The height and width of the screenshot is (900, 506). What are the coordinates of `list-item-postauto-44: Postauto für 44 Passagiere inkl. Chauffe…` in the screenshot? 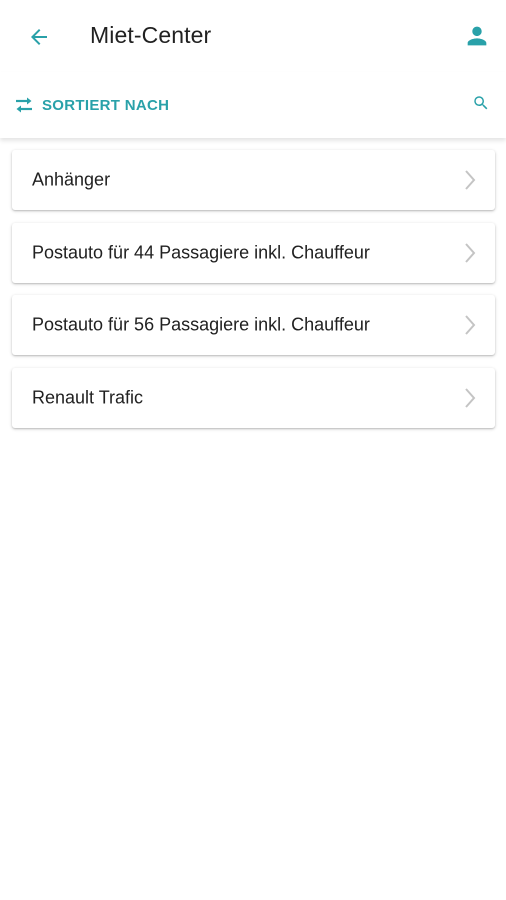 It's located at (253, 252).